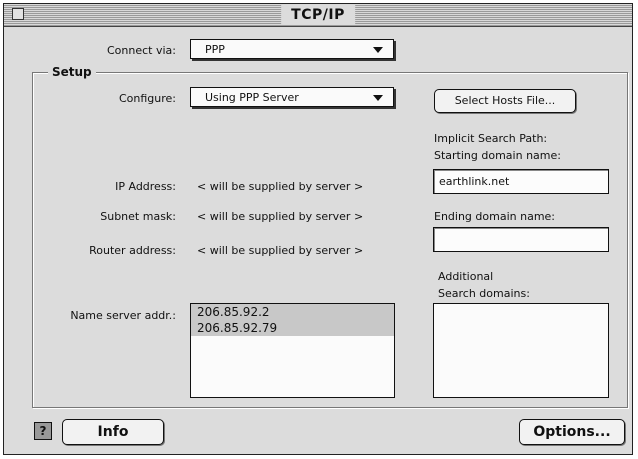 The width and height of the screenshot is (638, 459). What do you see at coordinates (43, 431) in the screenshot?
I see `help-icon: ?` at bounding box center [43, 431].